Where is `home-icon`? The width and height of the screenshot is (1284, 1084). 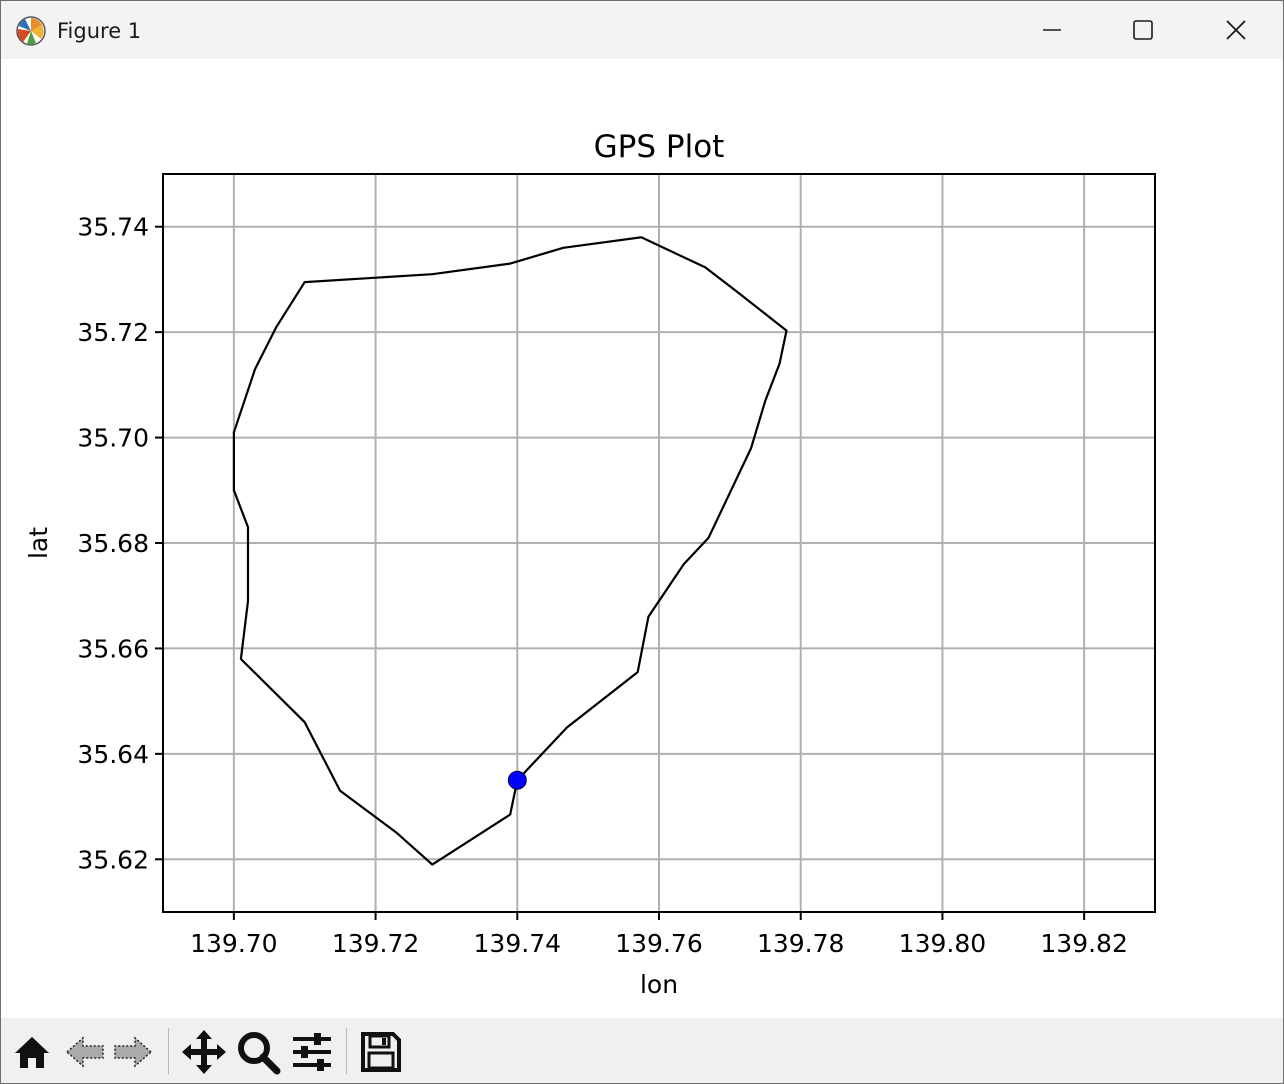 home-icon is located at coordinates (32, 1052).